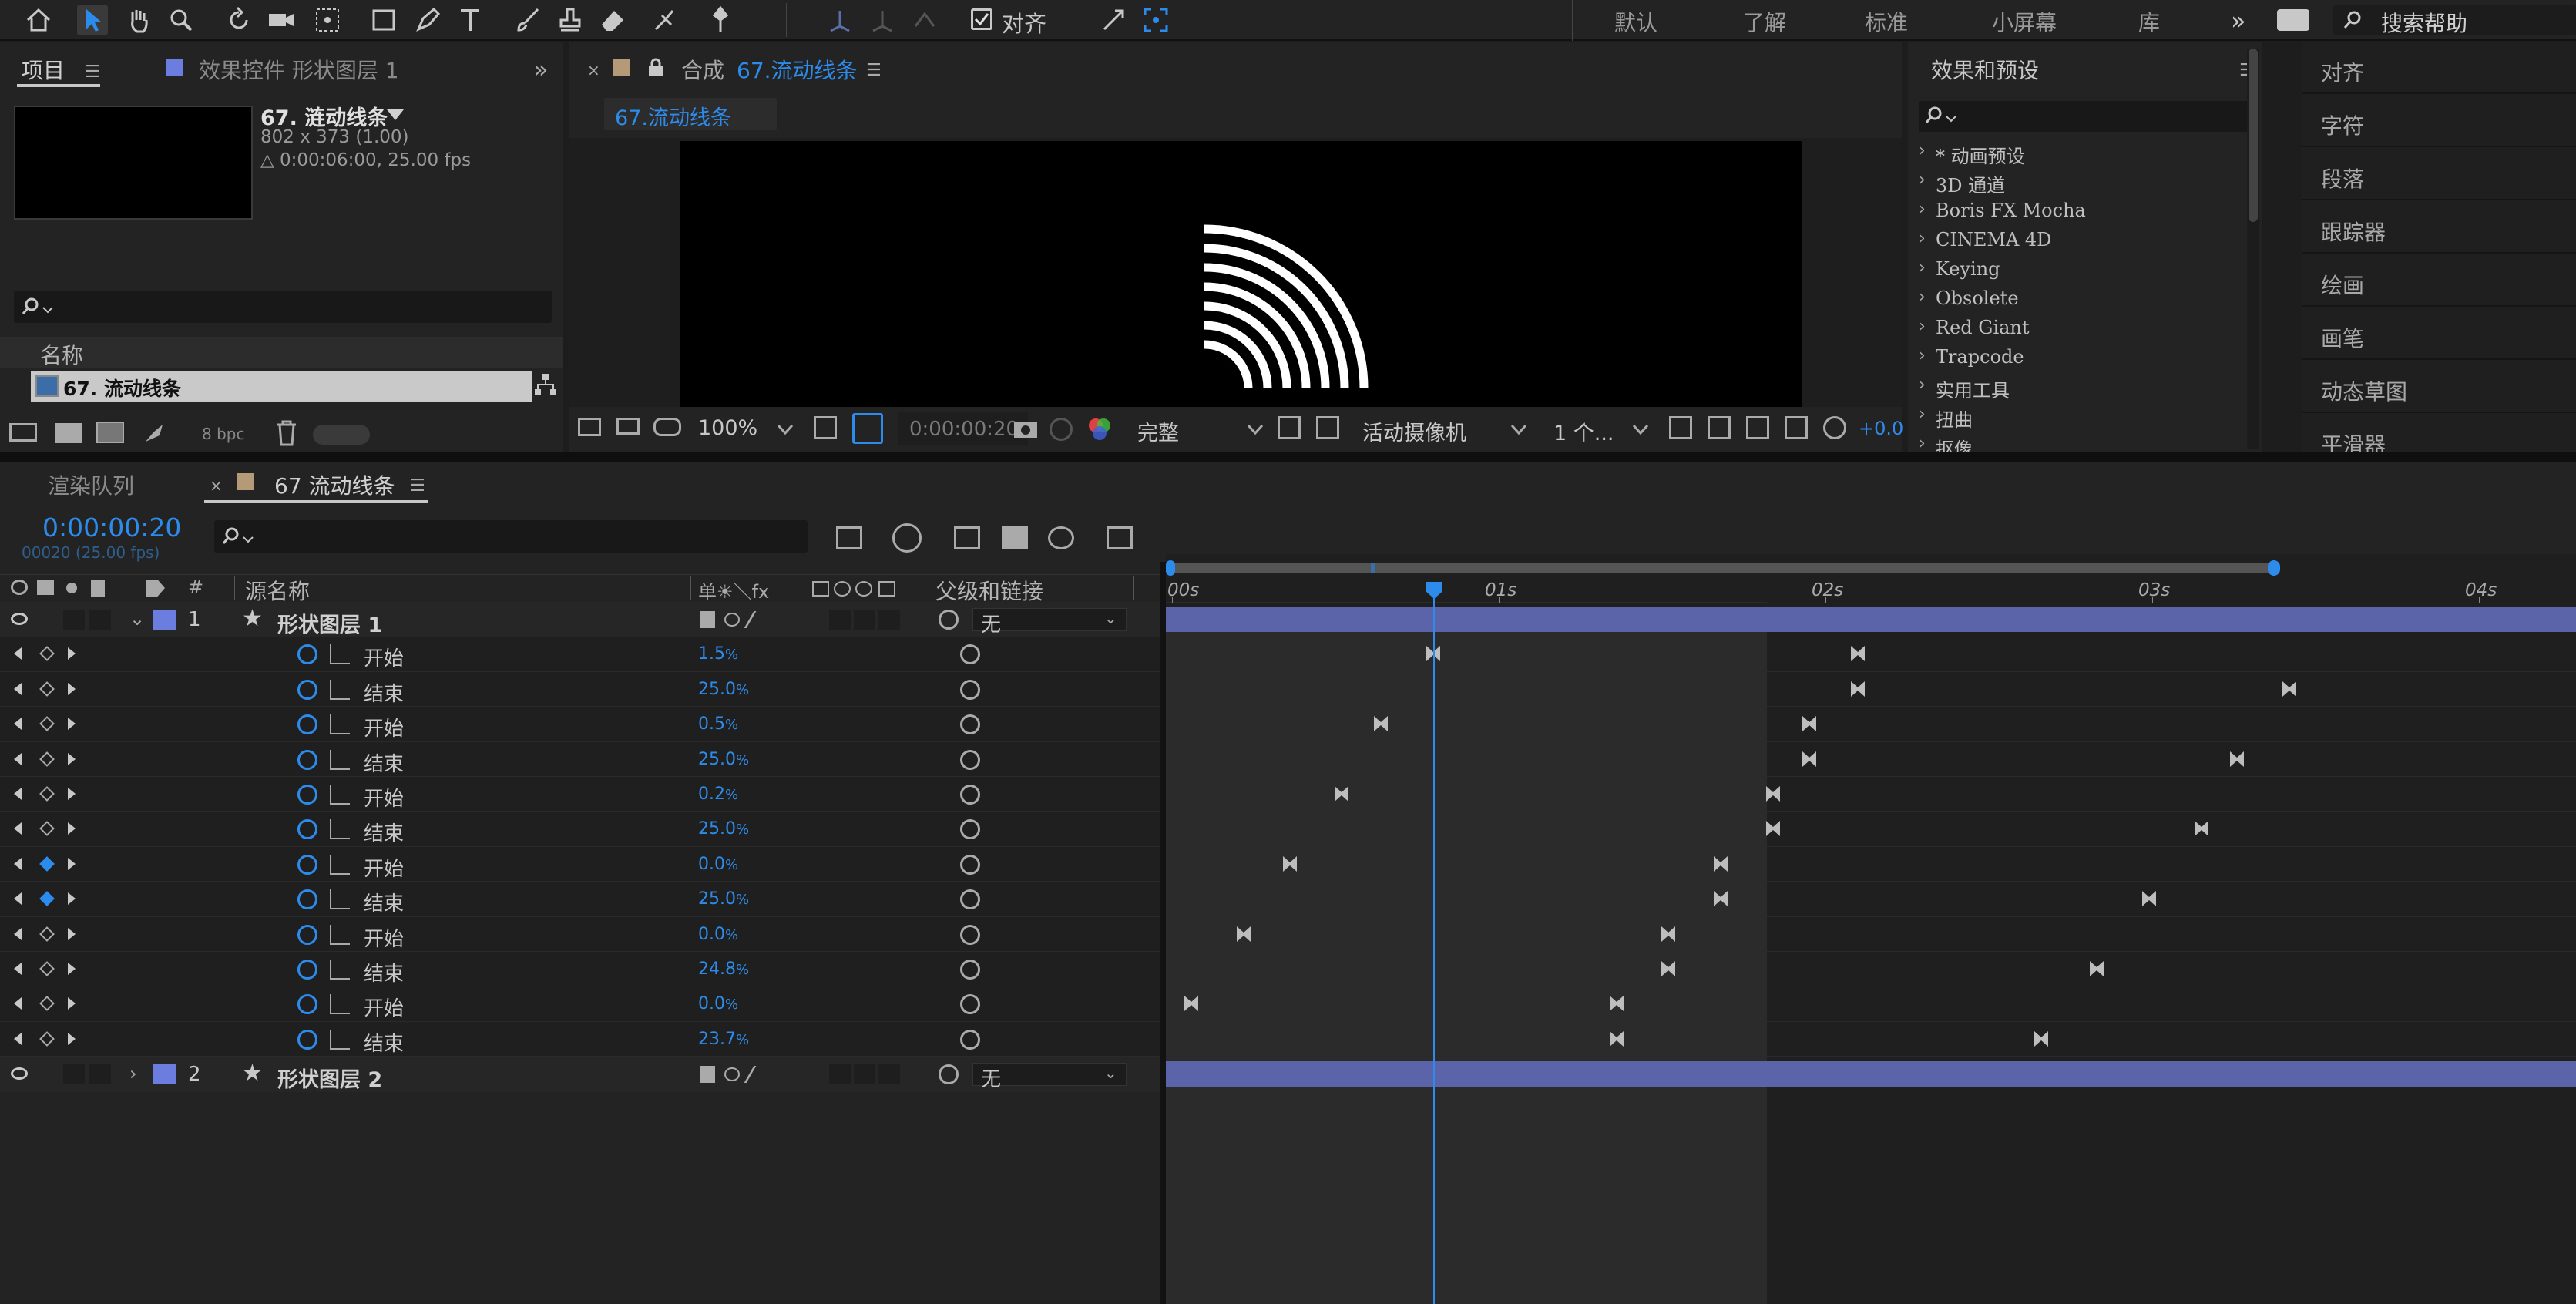 The height and width of the screenshot is (1304, 2576). Describe the element at coordinates (38, 20) in the screenshot. I see `home-icon` at that location.